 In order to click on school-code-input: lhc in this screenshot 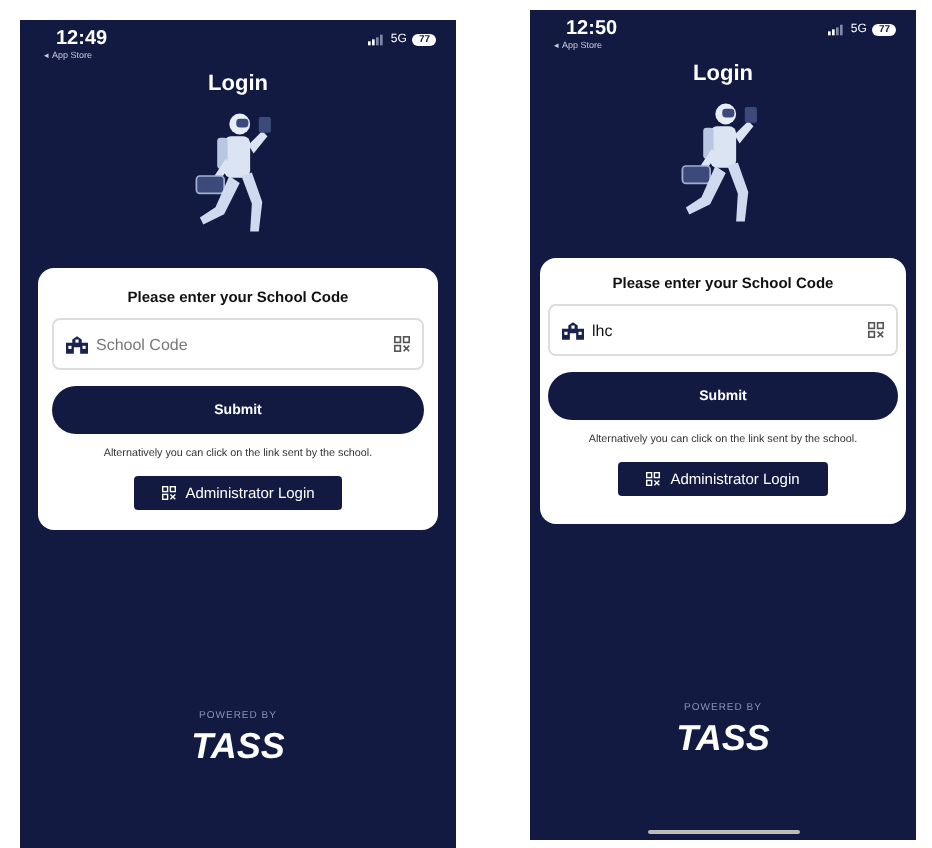, I will do `click(726, 330)`.